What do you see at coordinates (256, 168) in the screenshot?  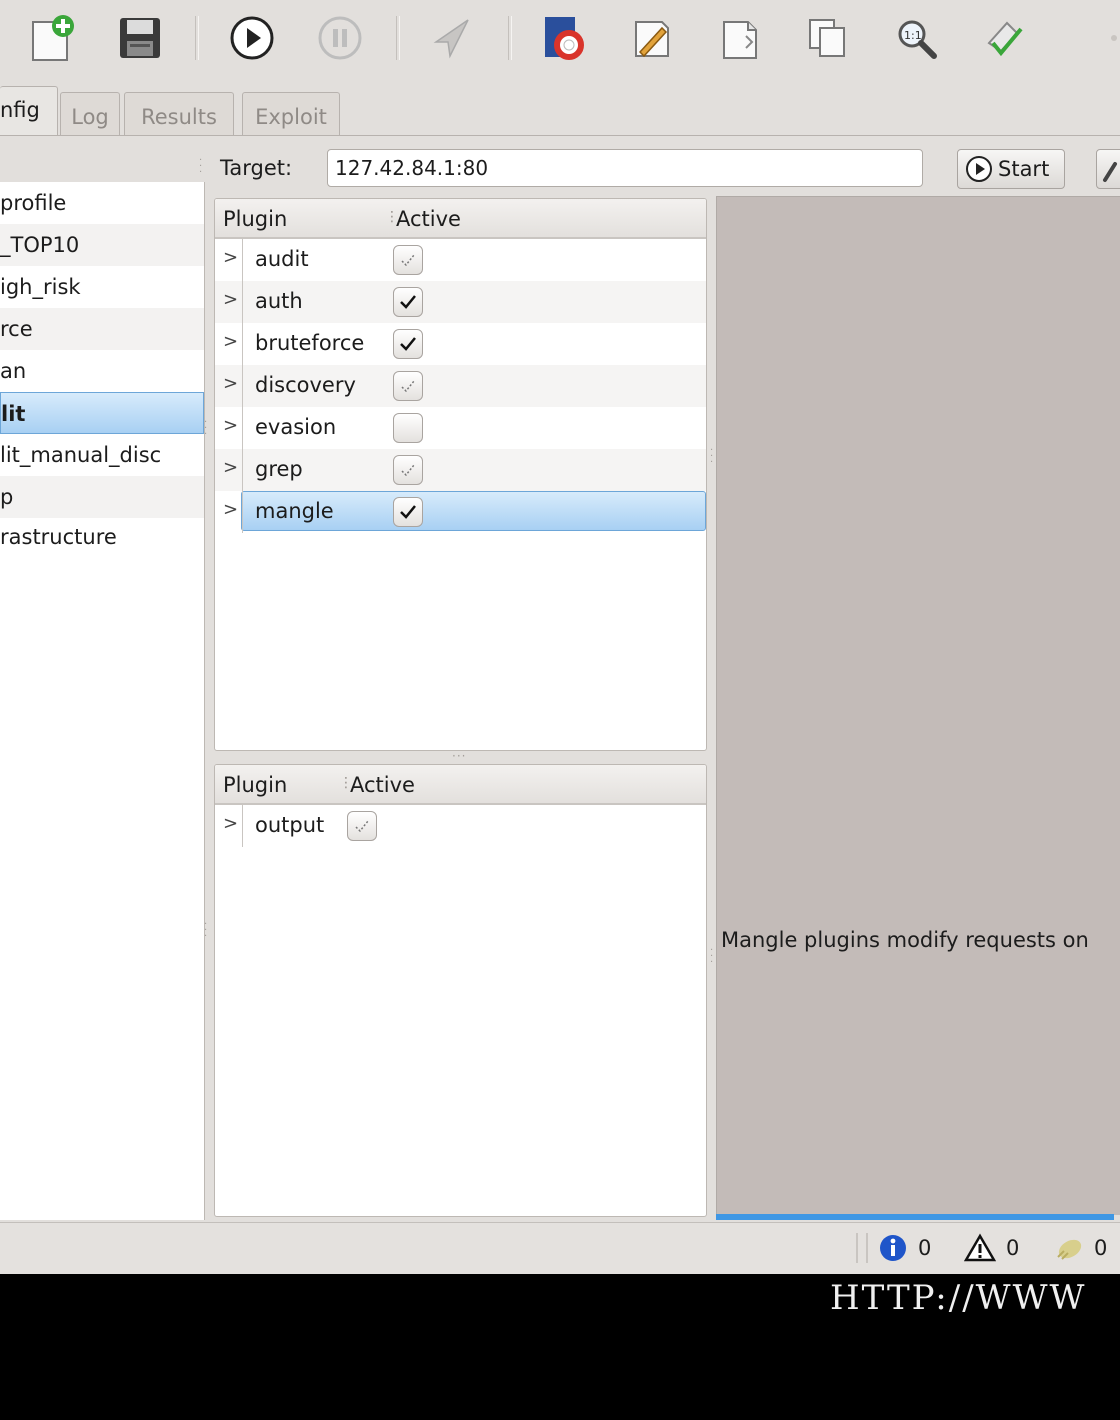 I see `target-label: Target:` at bounding box center [256, 168].